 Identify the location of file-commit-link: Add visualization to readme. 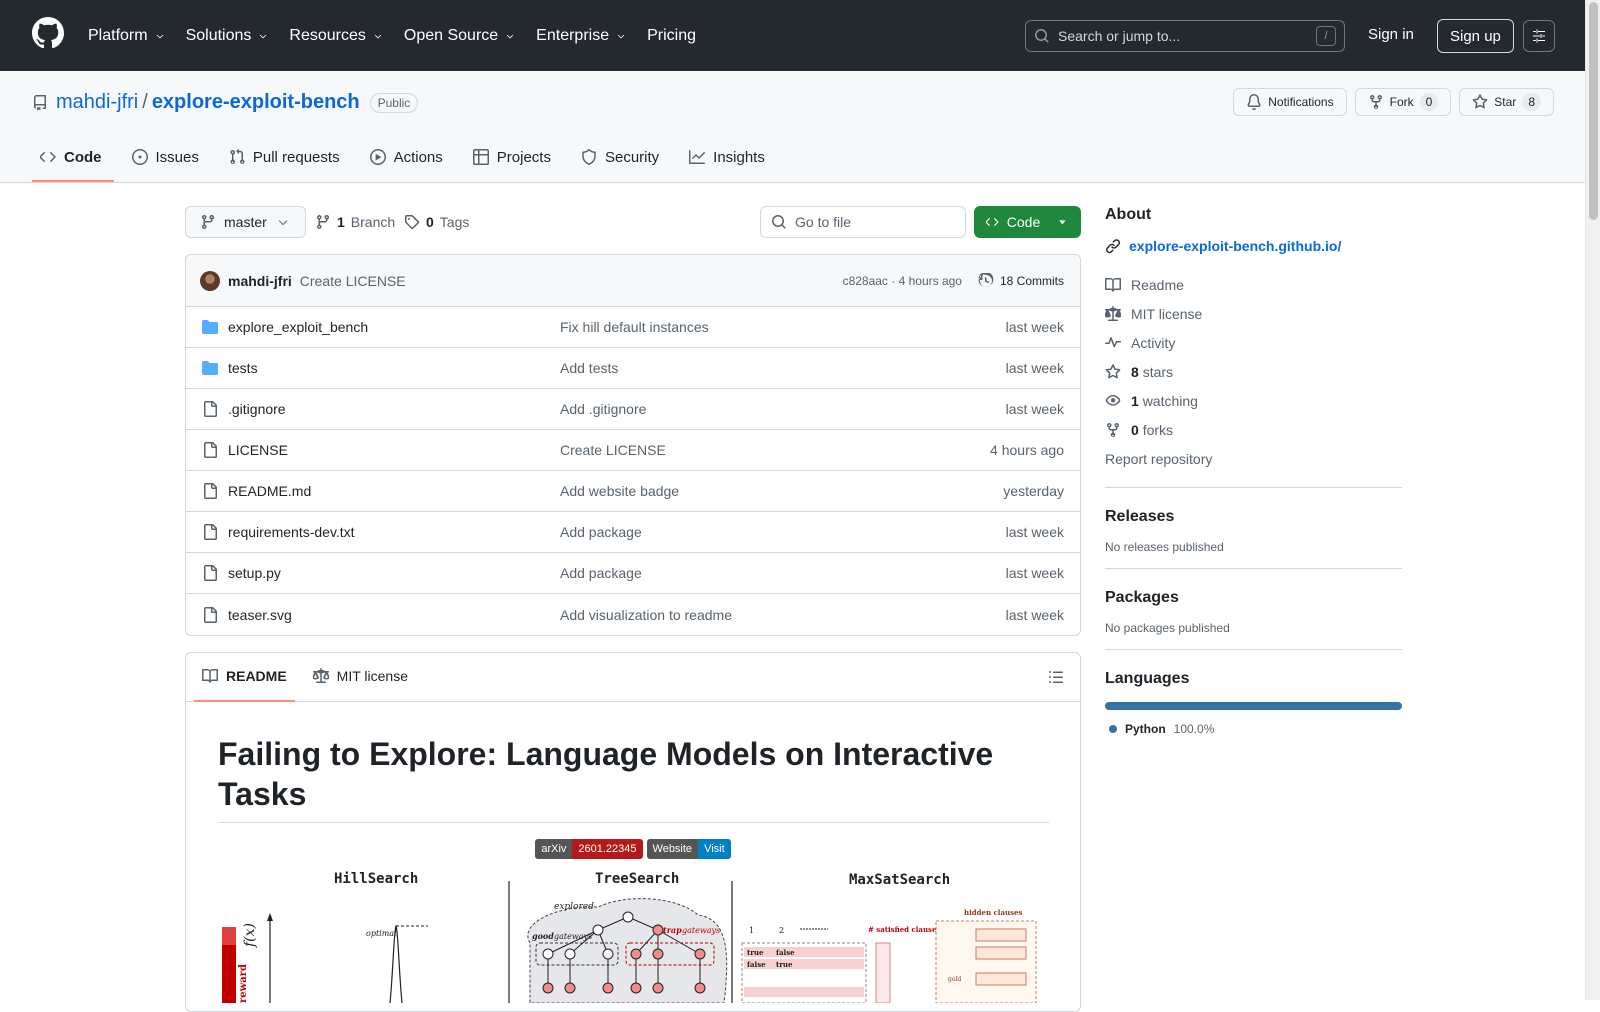
(783, 615).